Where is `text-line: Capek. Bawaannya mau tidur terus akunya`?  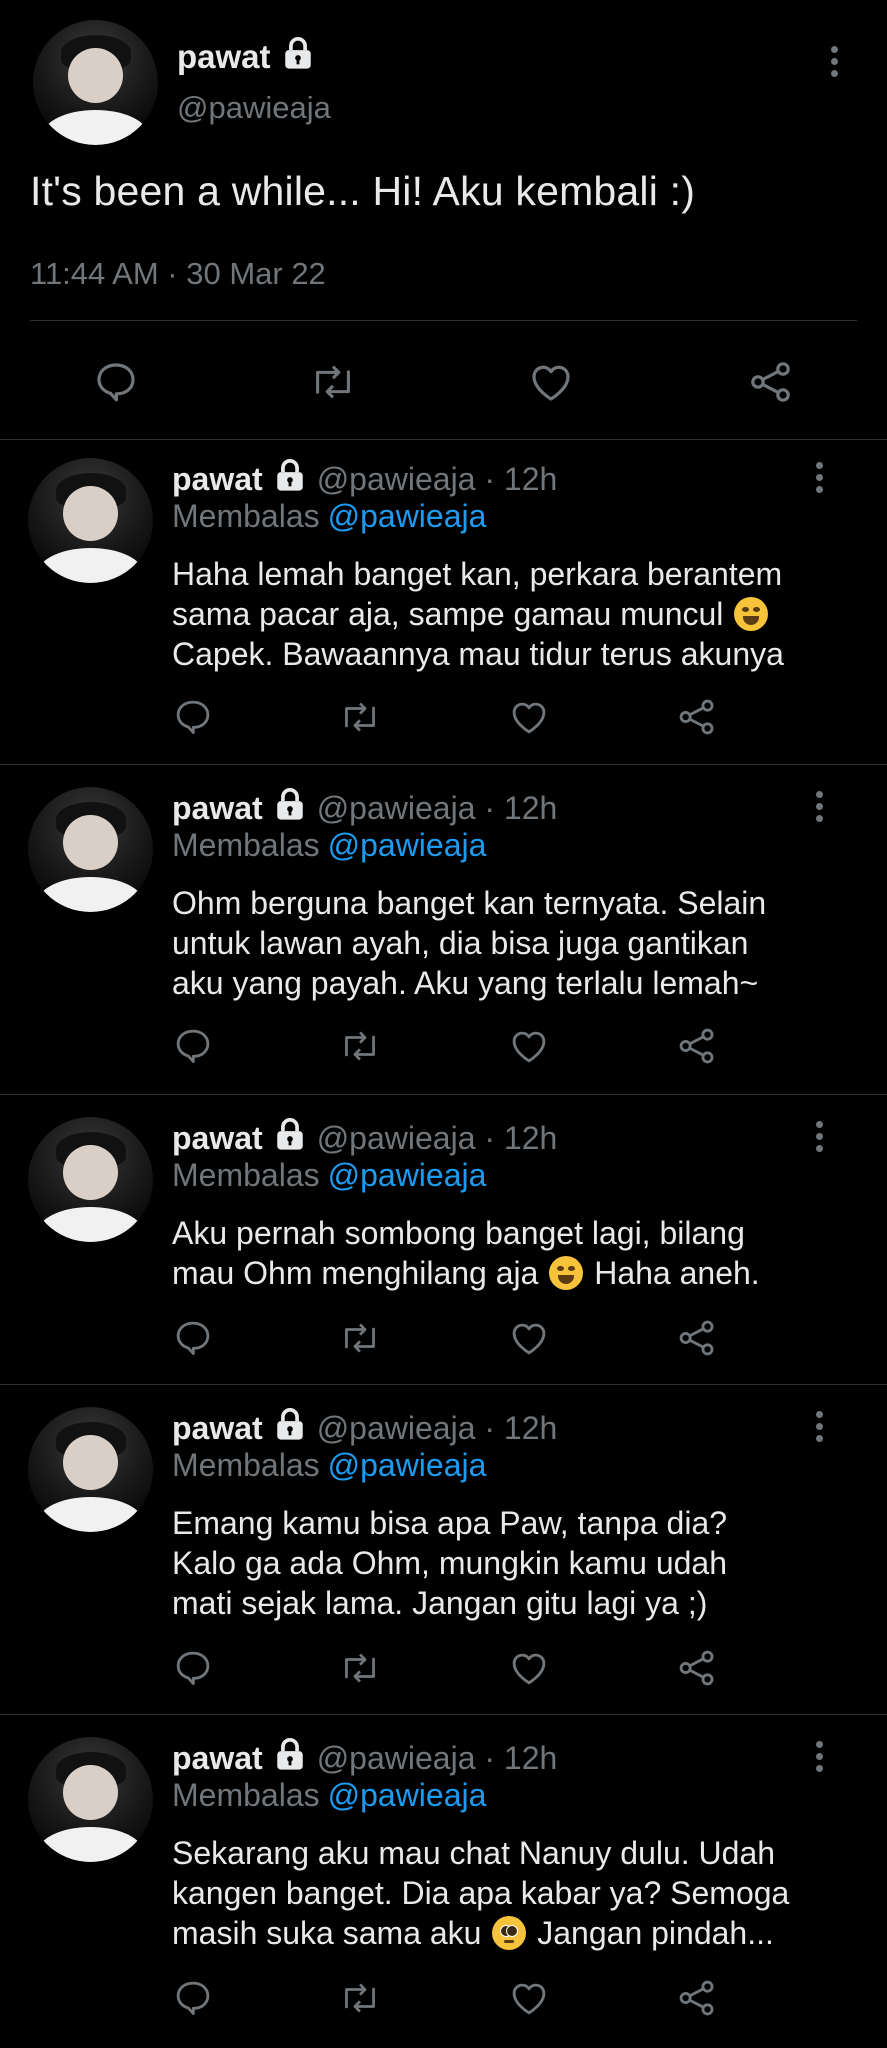
text-line: Capek. Bawaannya mau tidur terus akunya is located at coordinates (478, 654).